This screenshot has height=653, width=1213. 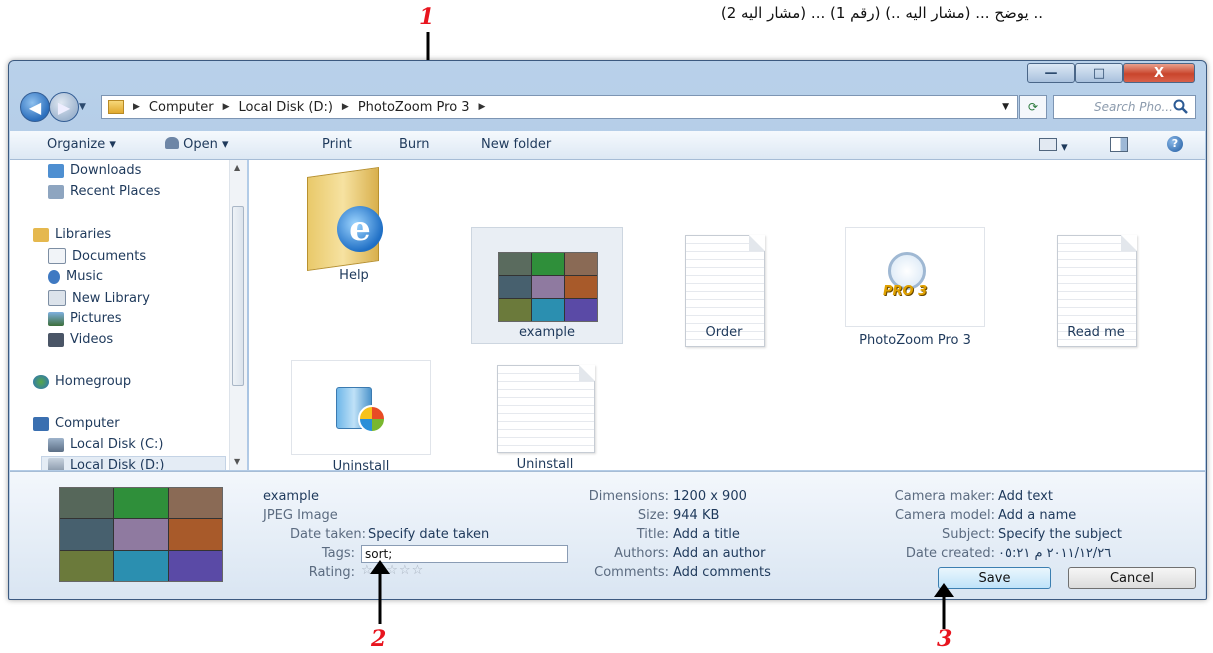 What do you see at coordinates (56, 191) in the screenshot?
I see `recent-places-icon` at bounding box center [56, 191].